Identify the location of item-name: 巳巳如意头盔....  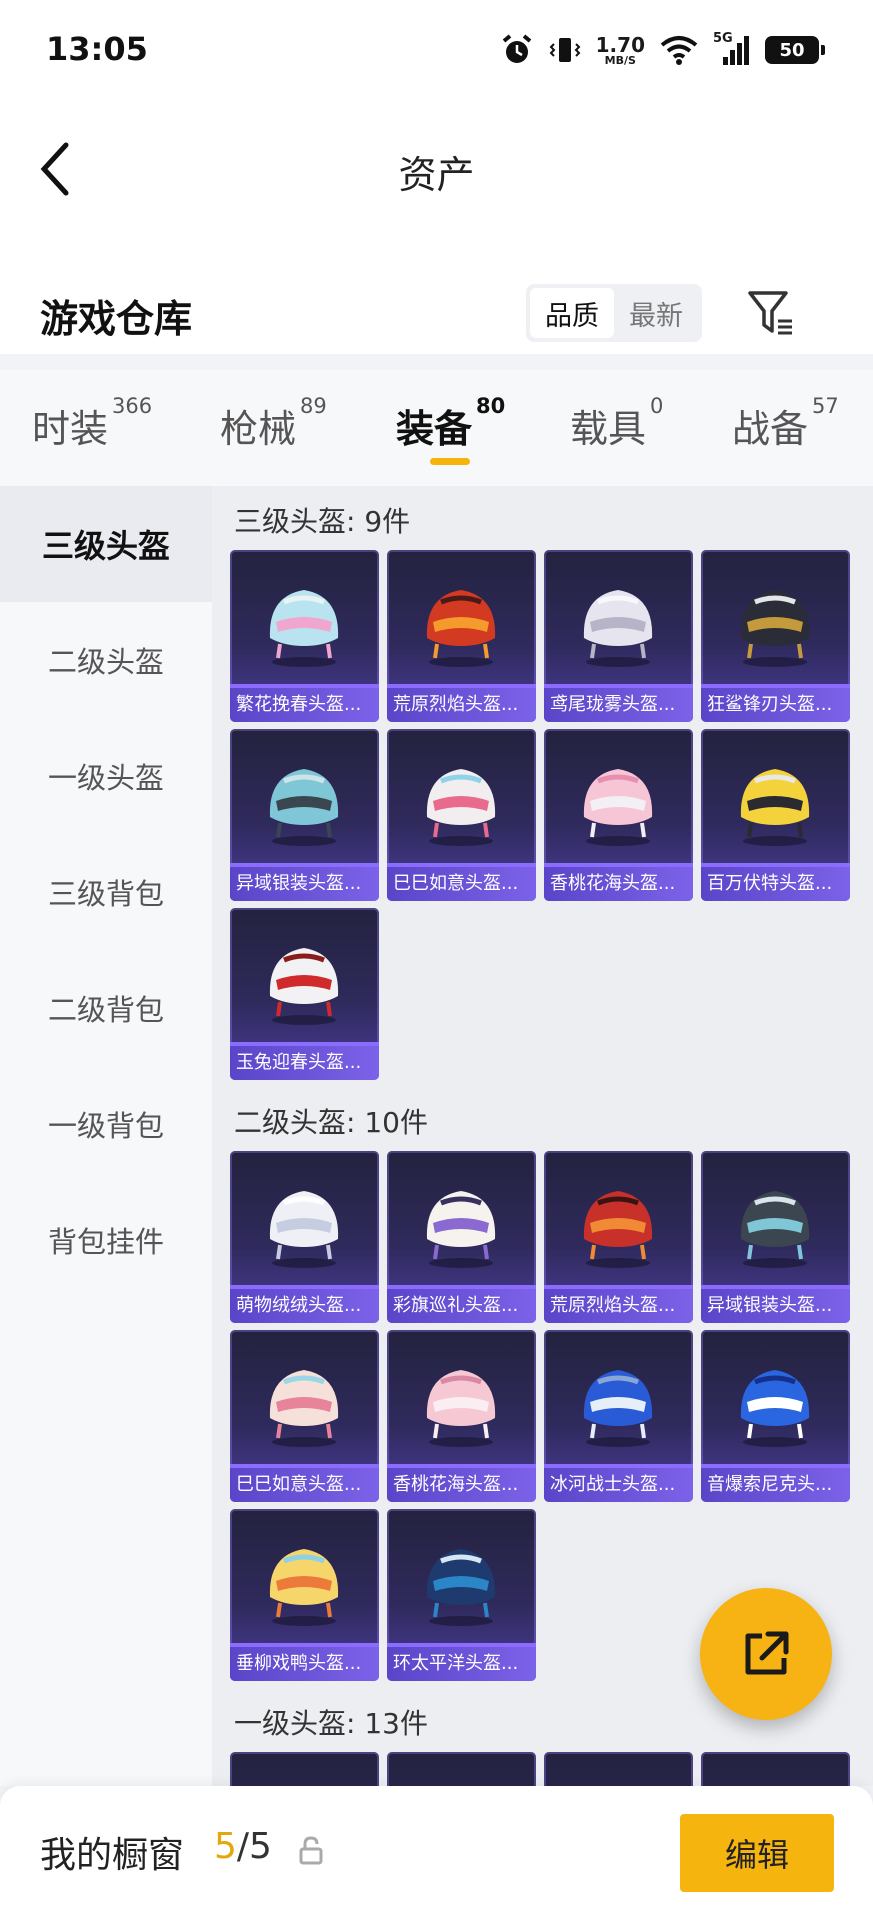
(304, 1485).